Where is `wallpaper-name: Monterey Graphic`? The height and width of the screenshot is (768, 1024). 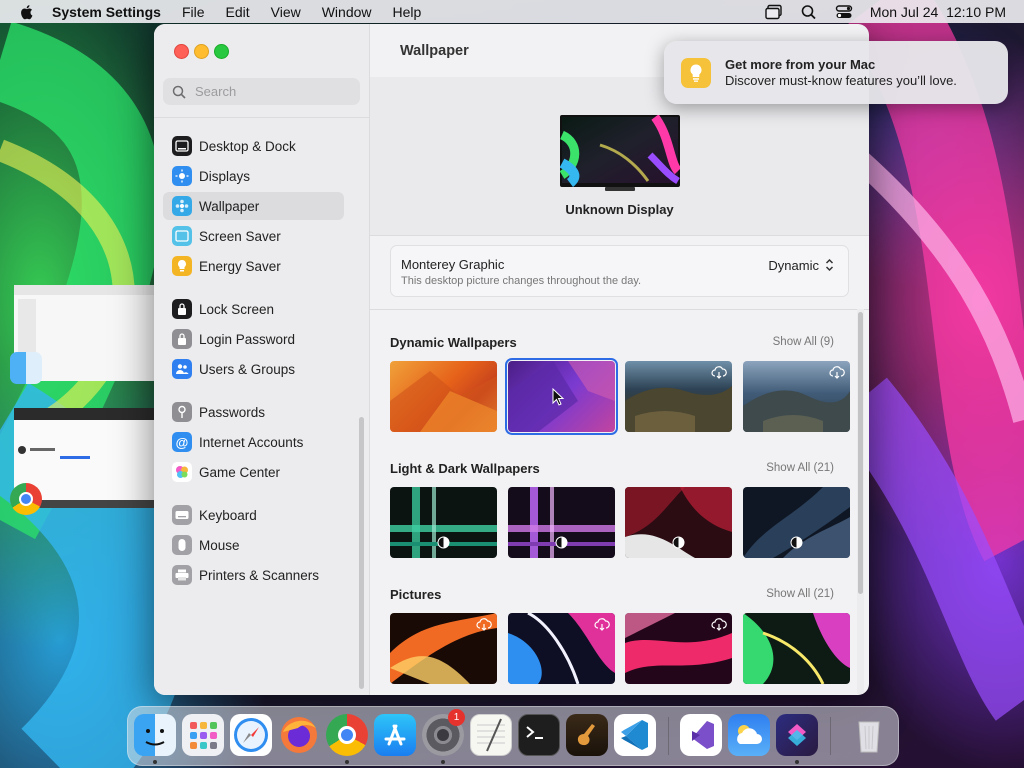
wallpaper-name: Monterey Graphic is located at coordinates (453, 264).